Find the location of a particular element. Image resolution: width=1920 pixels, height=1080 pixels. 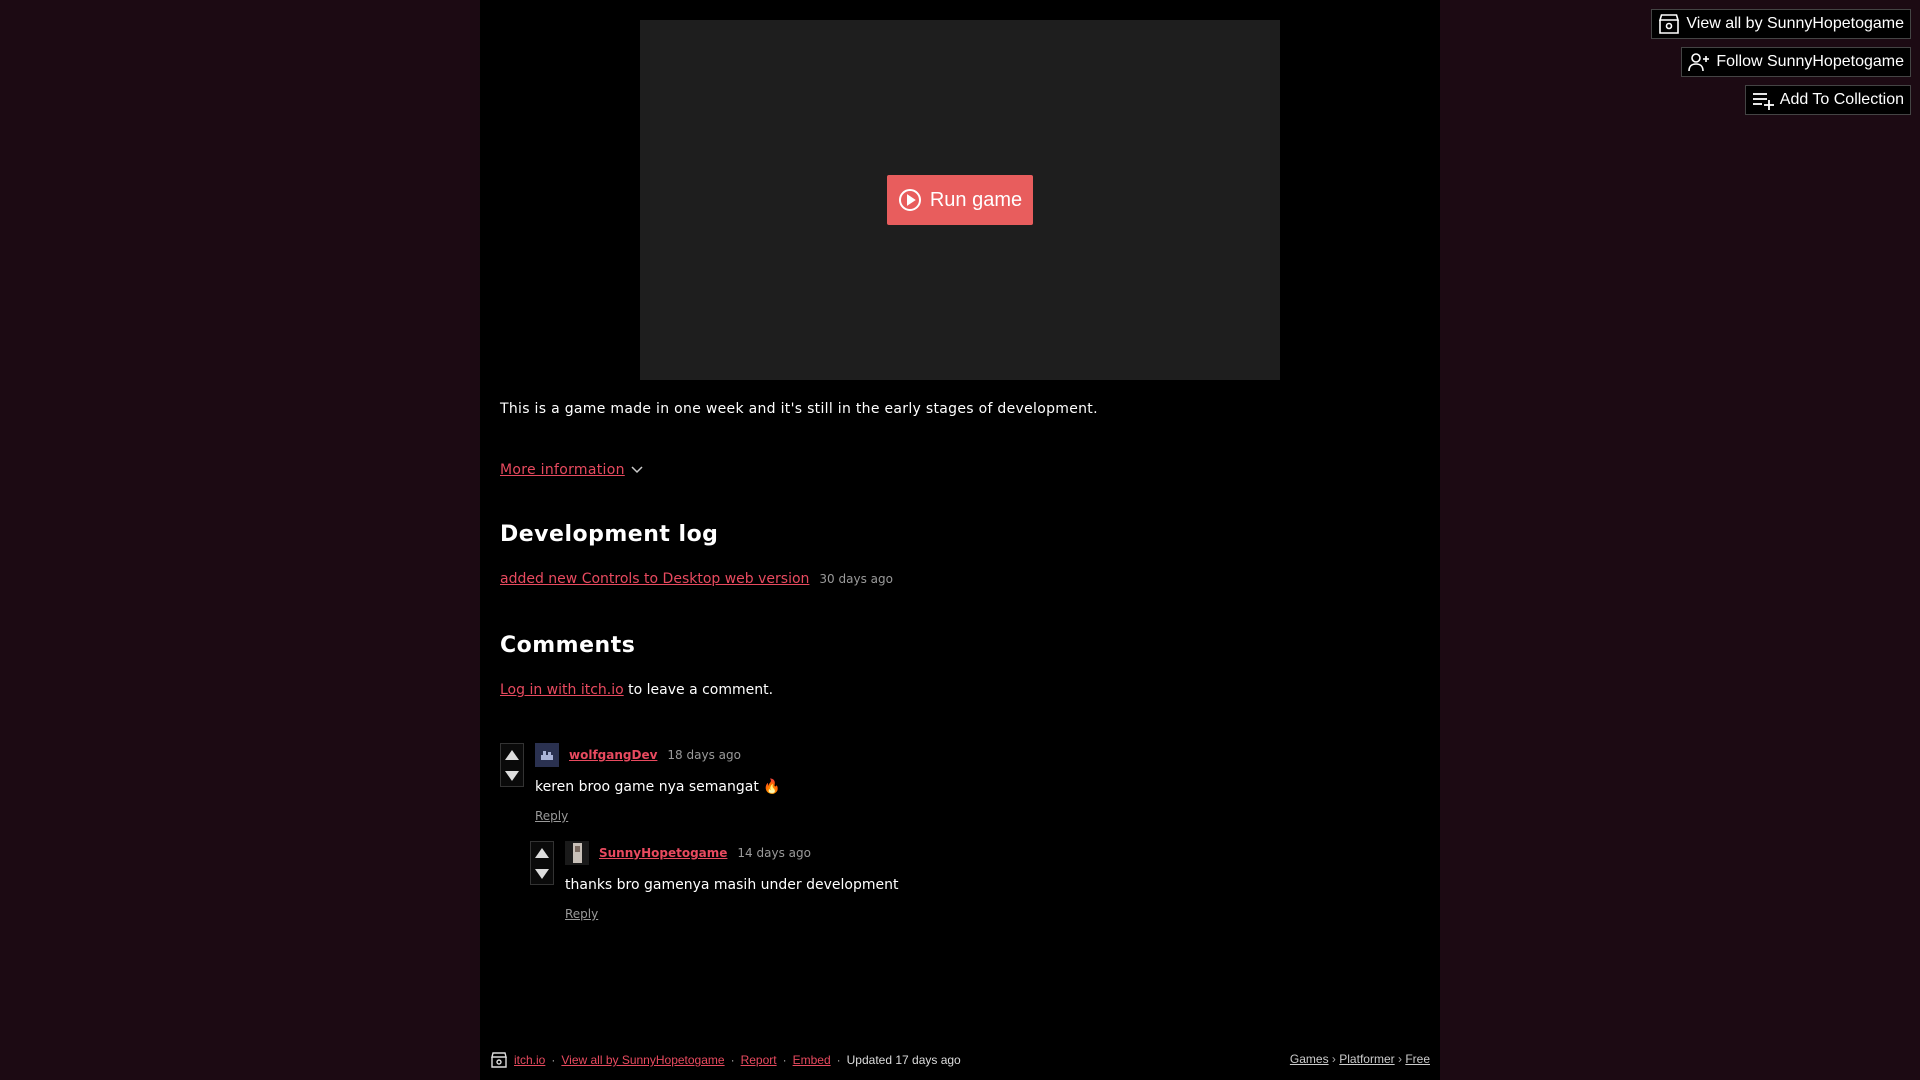

comment-header: wolfgangDev 18 days ago is located at coordinates (638, 755).